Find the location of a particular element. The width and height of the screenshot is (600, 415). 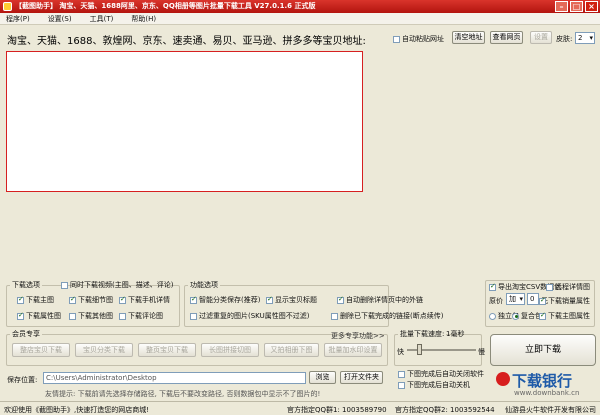

shop-download-button: 整店宝贝下载 is located at coordinates (41, 350).